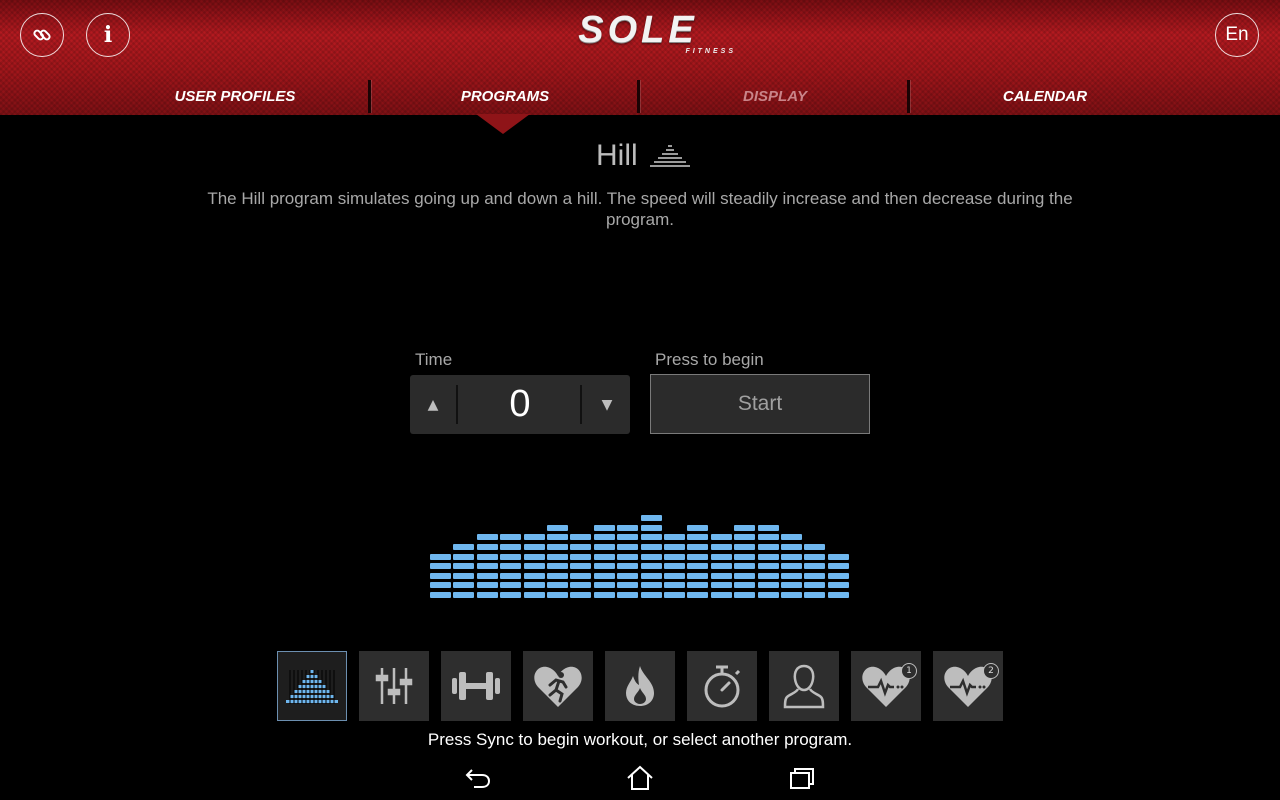  I want to click on program-hill-button, so click(312, 686).